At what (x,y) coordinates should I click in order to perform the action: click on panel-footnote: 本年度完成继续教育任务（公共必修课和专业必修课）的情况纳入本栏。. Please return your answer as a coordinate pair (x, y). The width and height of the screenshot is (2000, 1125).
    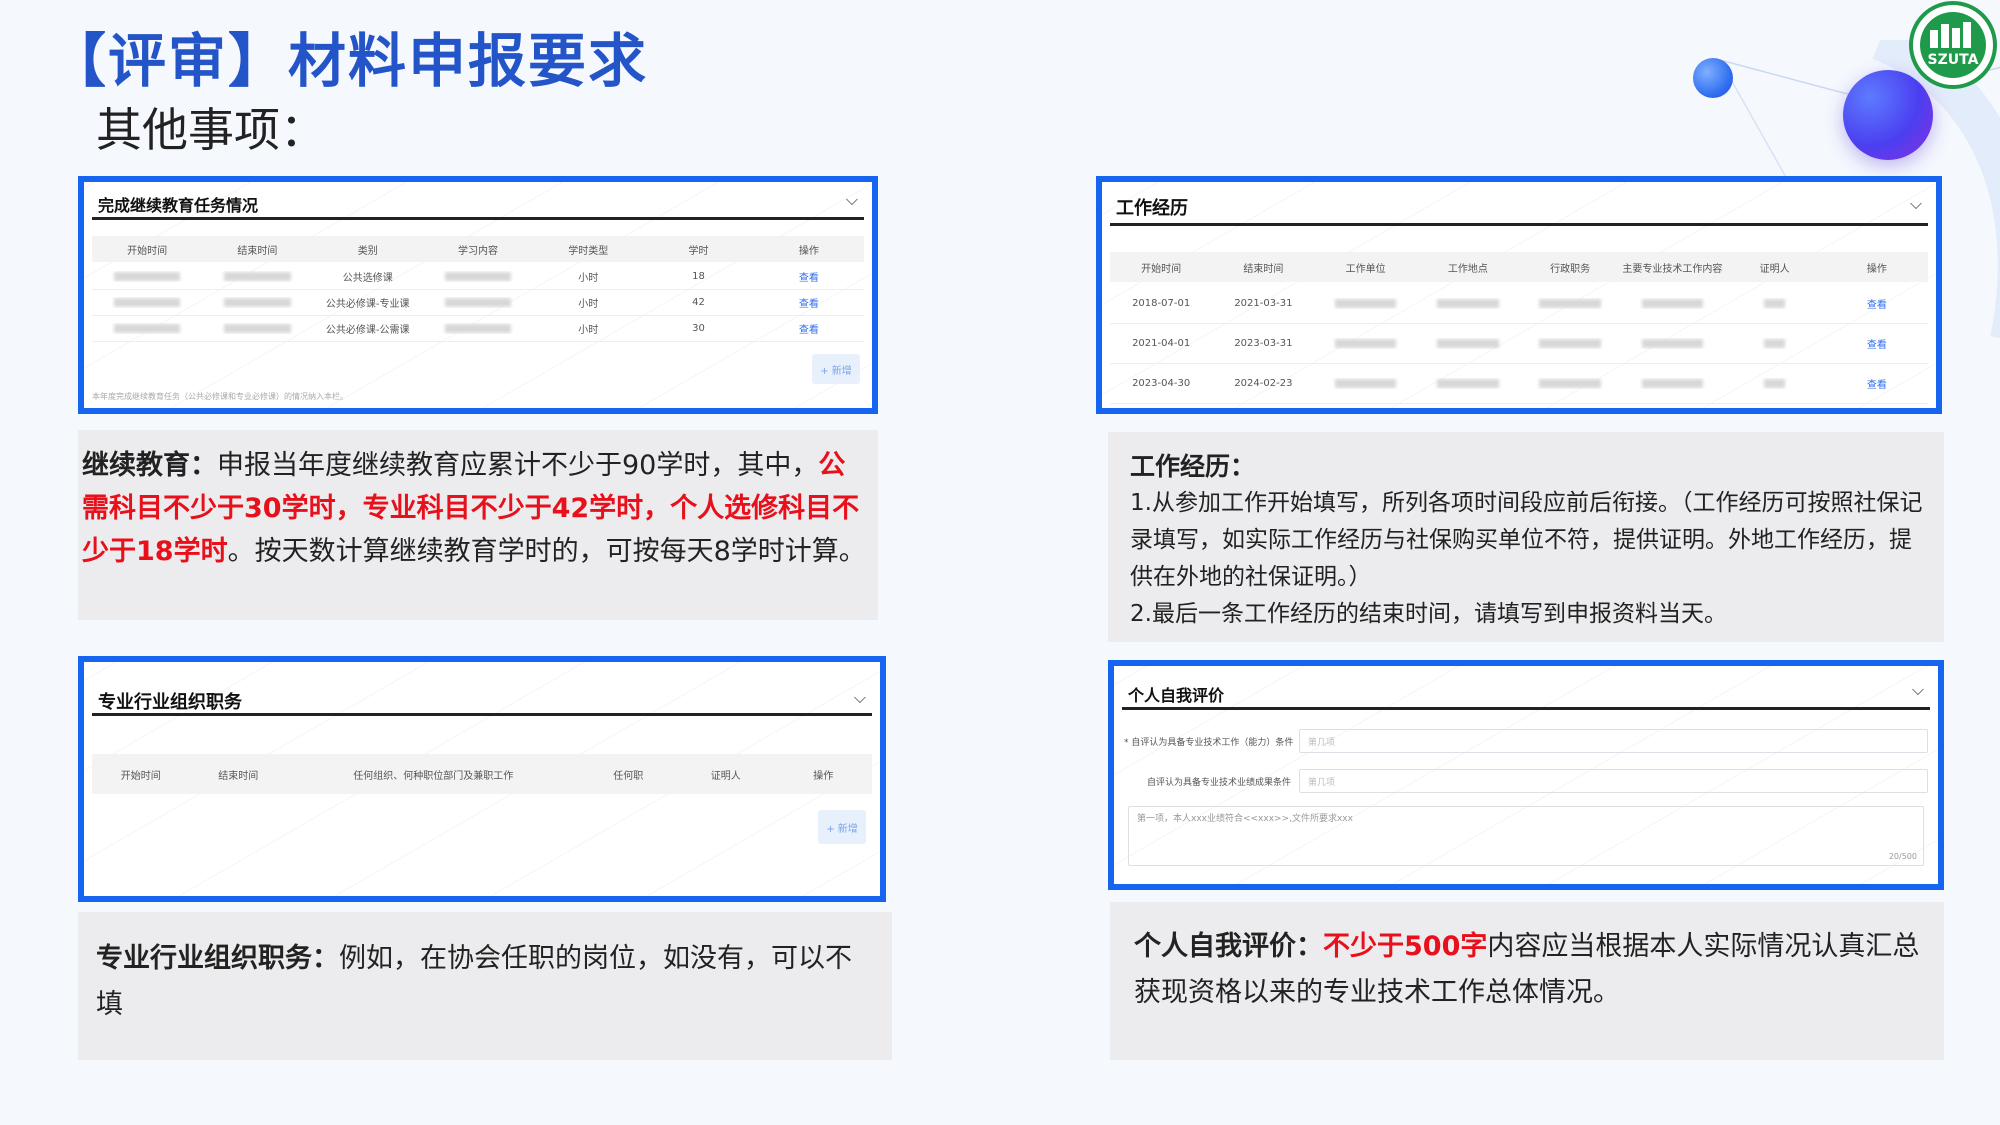
    Looking at the image, I should click on (220, 396).